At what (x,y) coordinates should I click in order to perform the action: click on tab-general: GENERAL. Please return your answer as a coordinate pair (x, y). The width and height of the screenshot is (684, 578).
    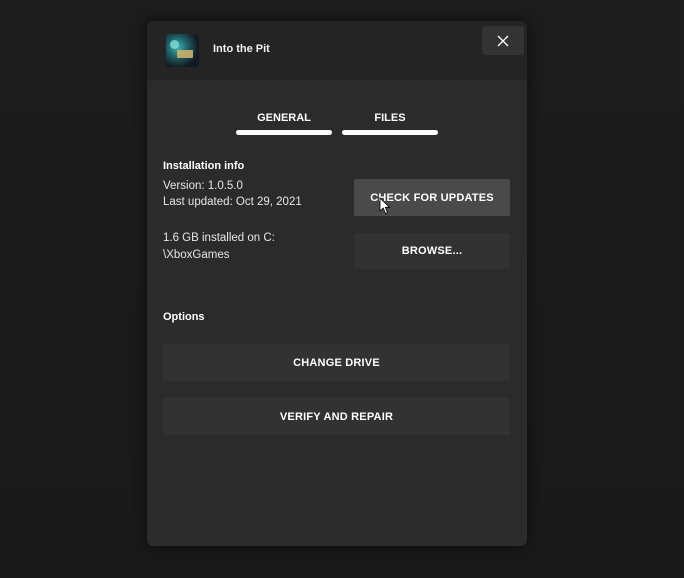
    Looking at the image, I should click on (284, 120).